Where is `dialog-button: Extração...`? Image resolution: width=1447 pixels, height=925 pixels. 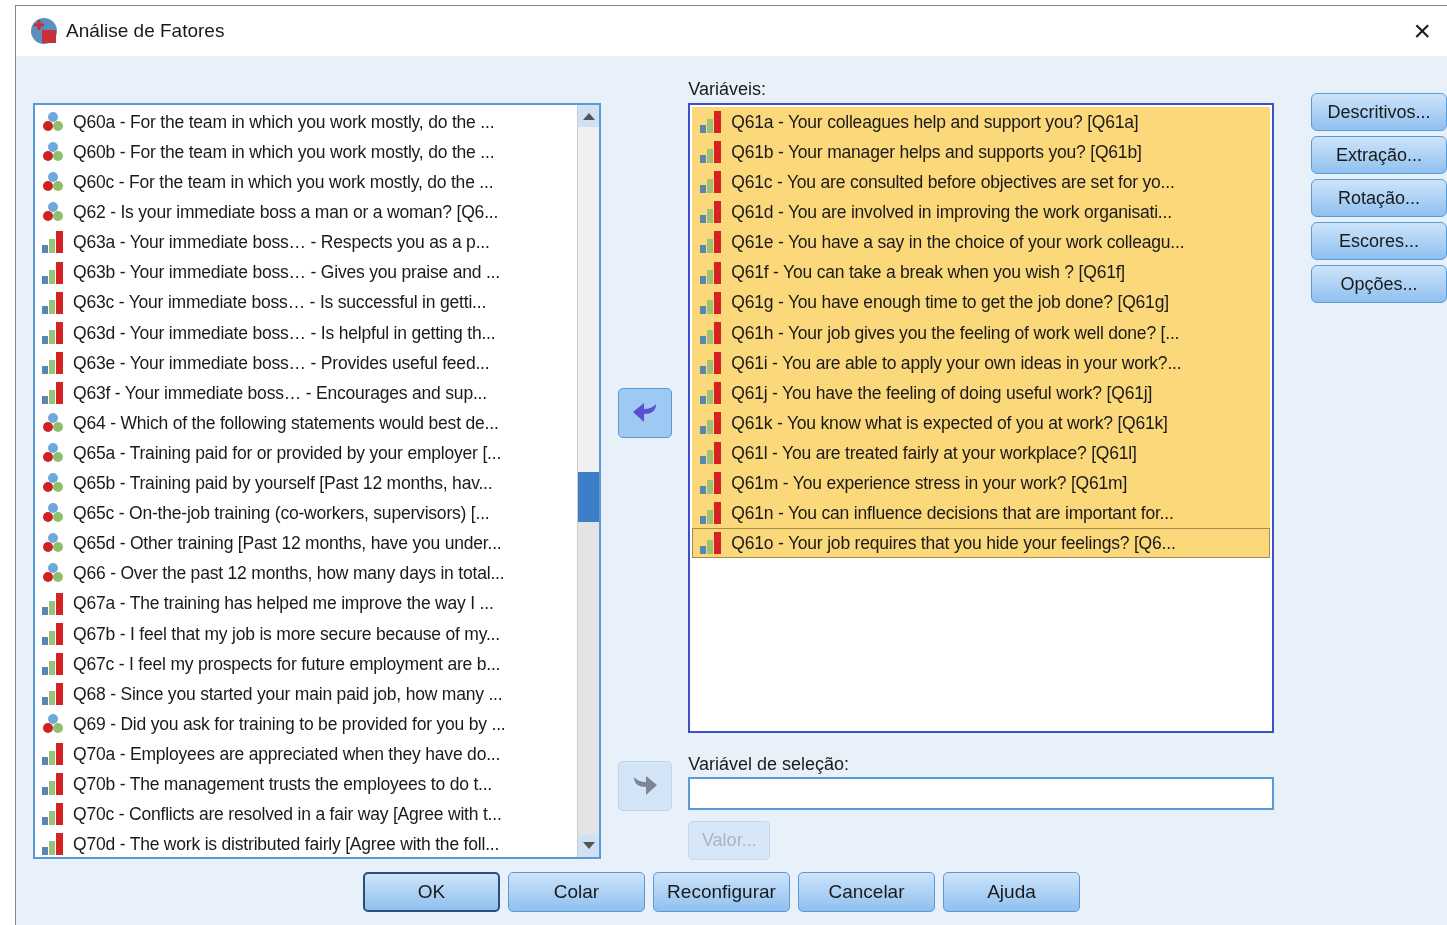
dialog-button: Extração... is located at coordinates (1379, 155).